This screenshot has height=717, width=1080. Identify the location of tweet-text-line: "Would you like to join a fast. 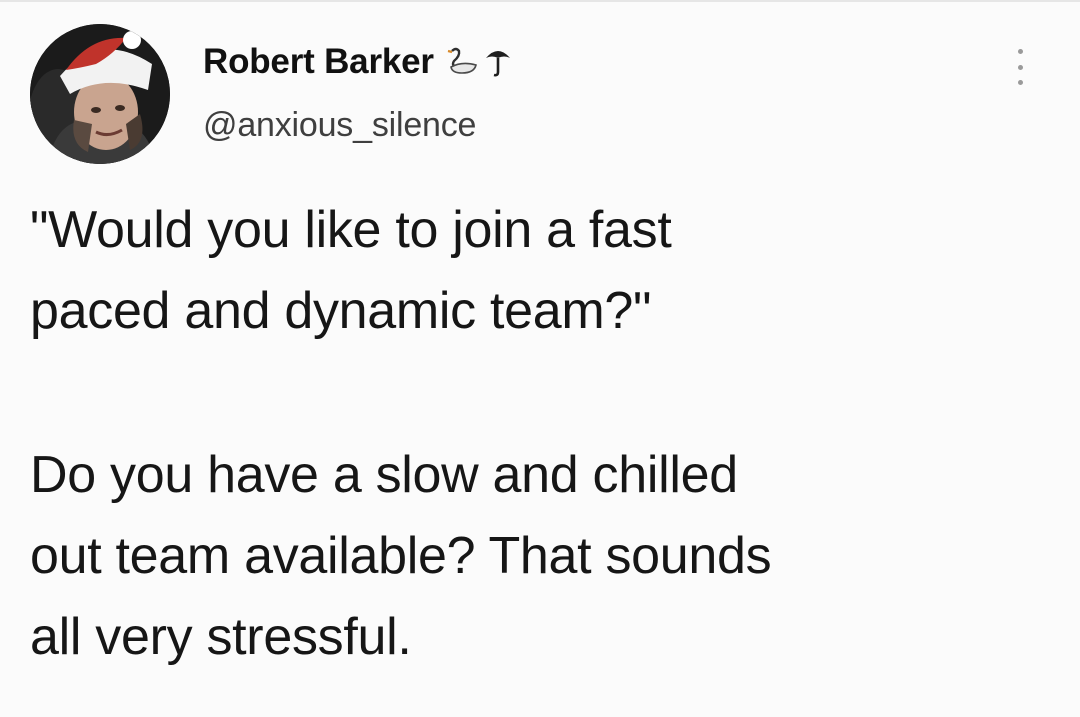
(351, 230).